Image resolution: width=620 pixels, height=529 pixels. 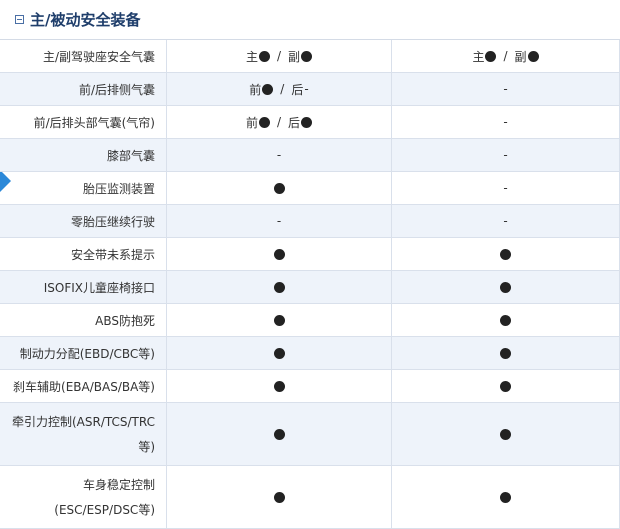 I want to click on row-label: 车身稳定控制 (ESC/ESP/DSC等), so click(x=83, y=497).